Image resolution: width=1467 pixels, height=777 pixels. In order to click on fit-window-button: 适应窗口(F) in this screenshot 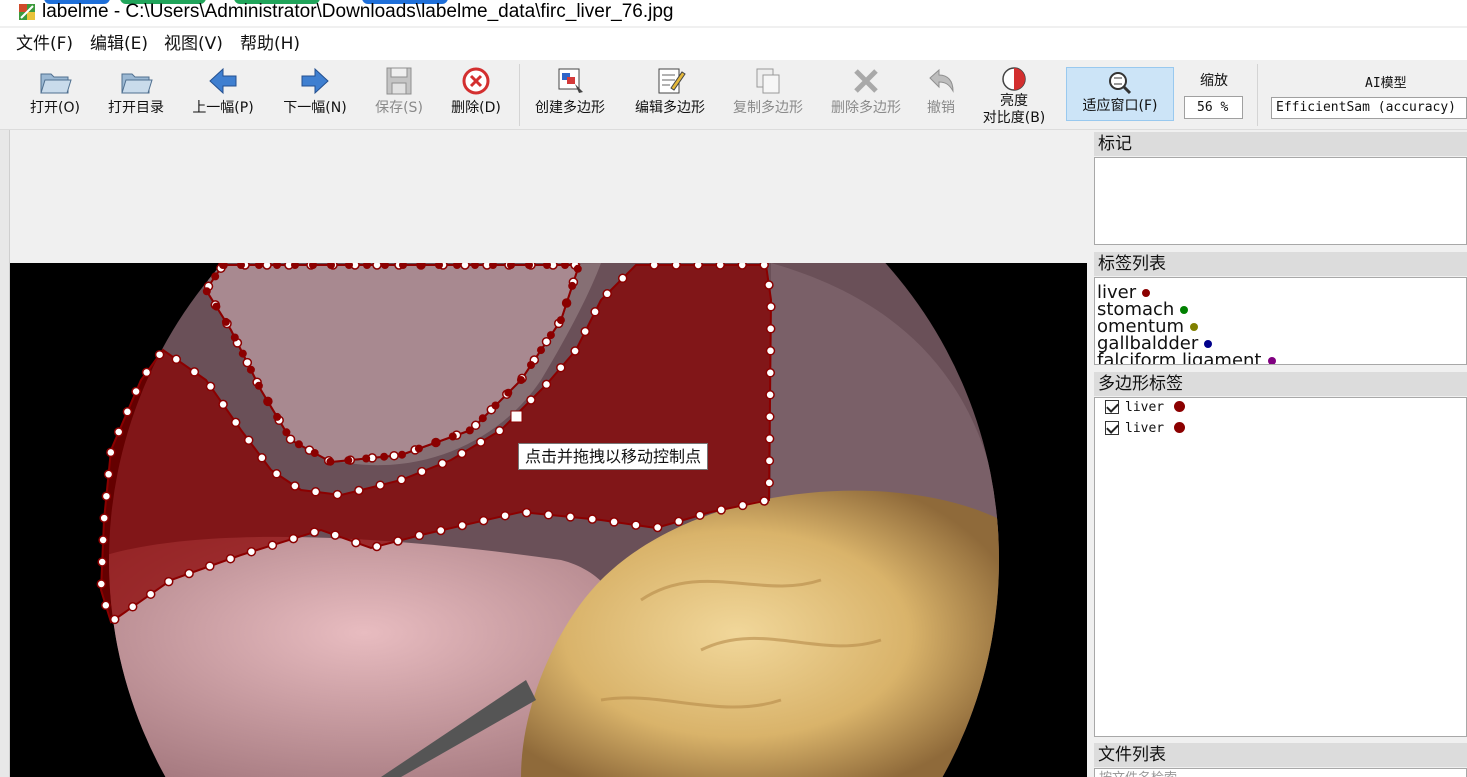, I will do `click(1120, 94)`.